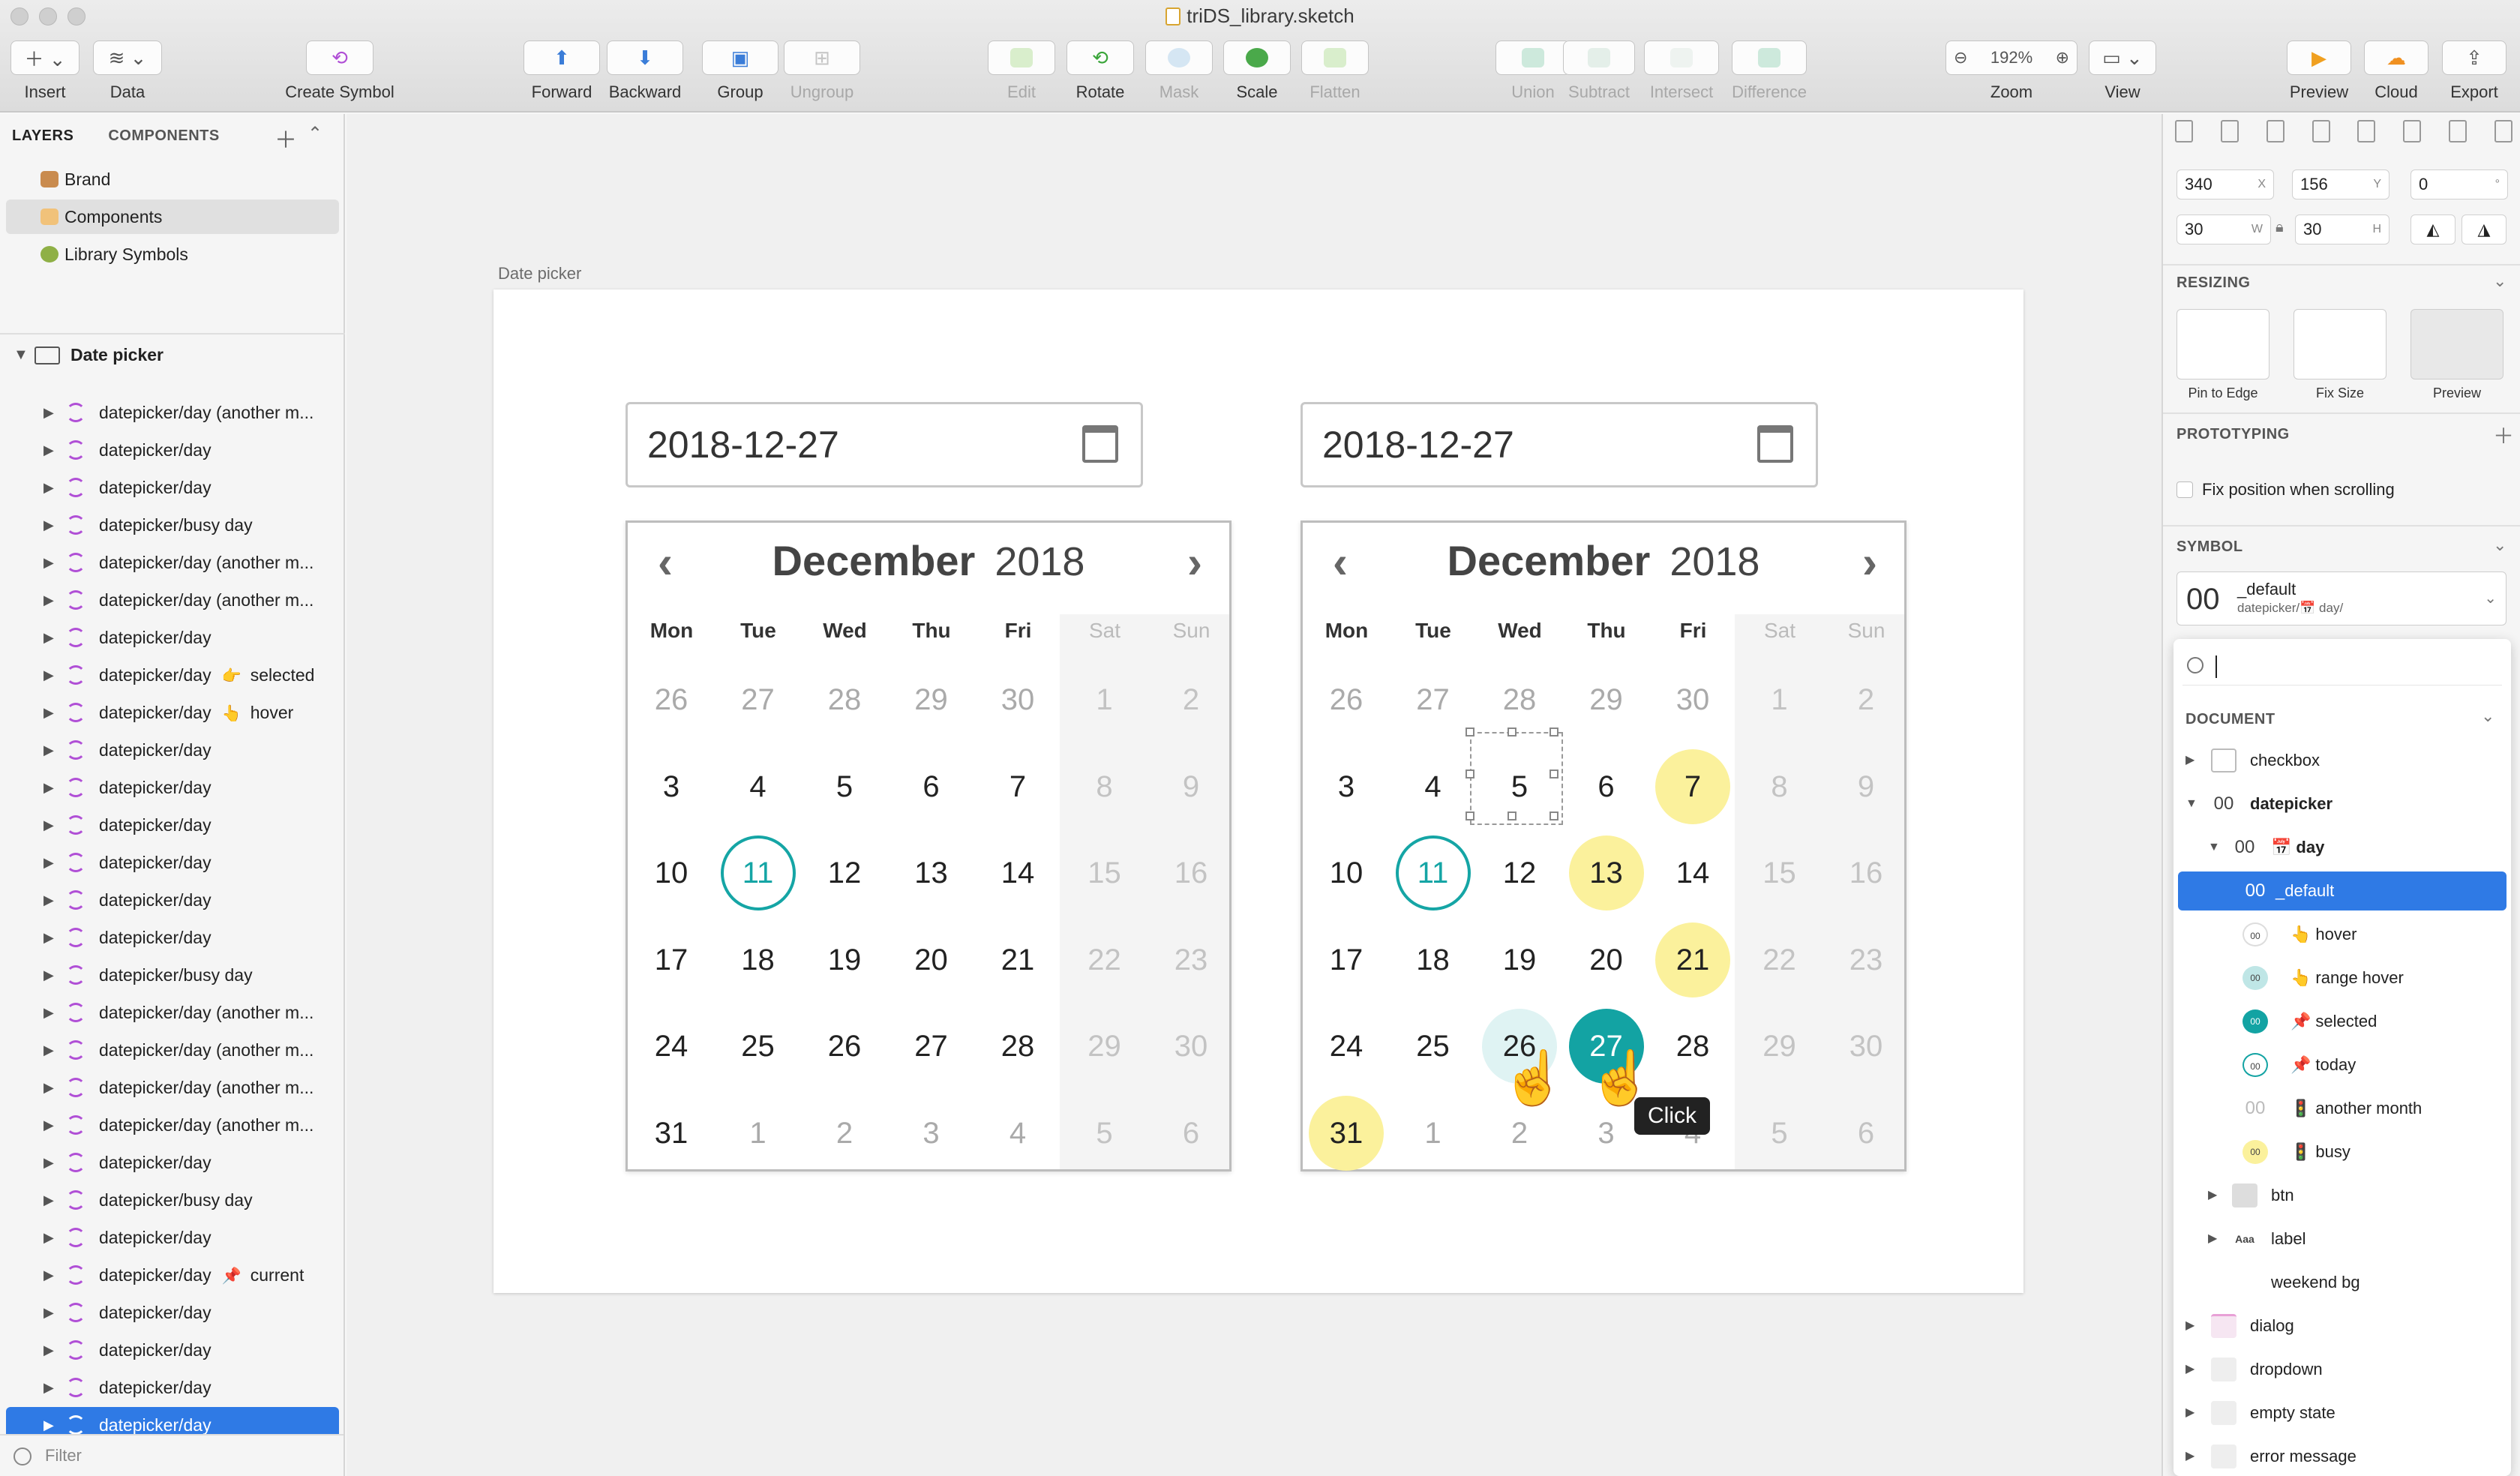 Image resolution: width=2520 pixels, height=1476 pixels. What do you see at coordinates (172, 254) in the screenshot?
I see `page-item-library-symbols: Library Symbols` at bounding box center [172, 254].